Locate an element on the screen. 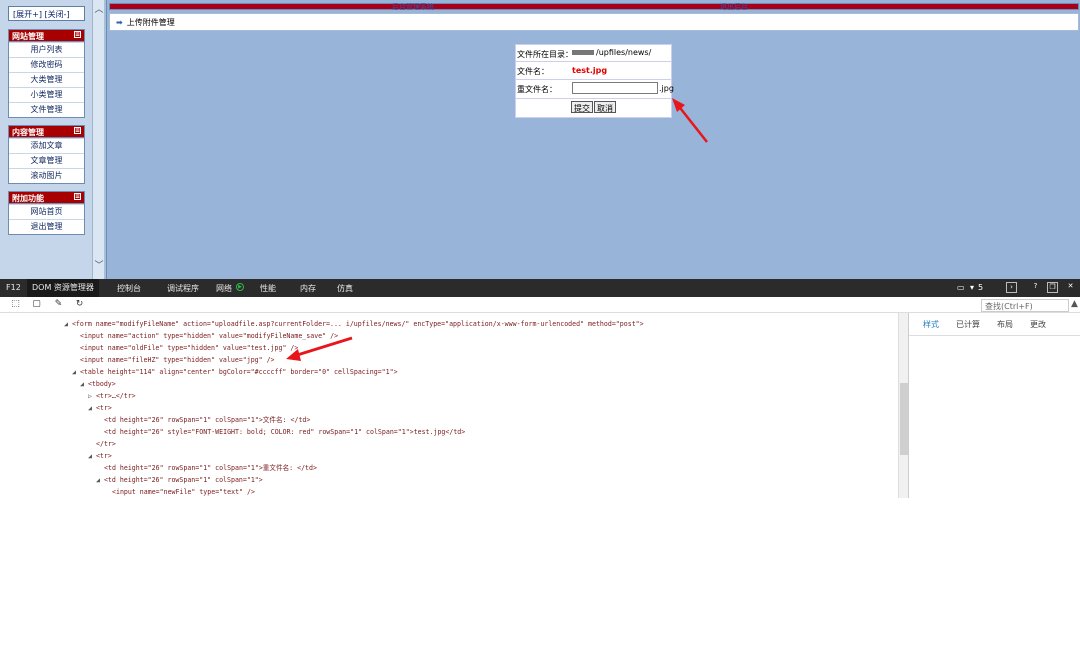 The width and height of the screenshot is (1080, 647). nav-item-file-manage: 文件管理 is located at coordinates (46, 109).